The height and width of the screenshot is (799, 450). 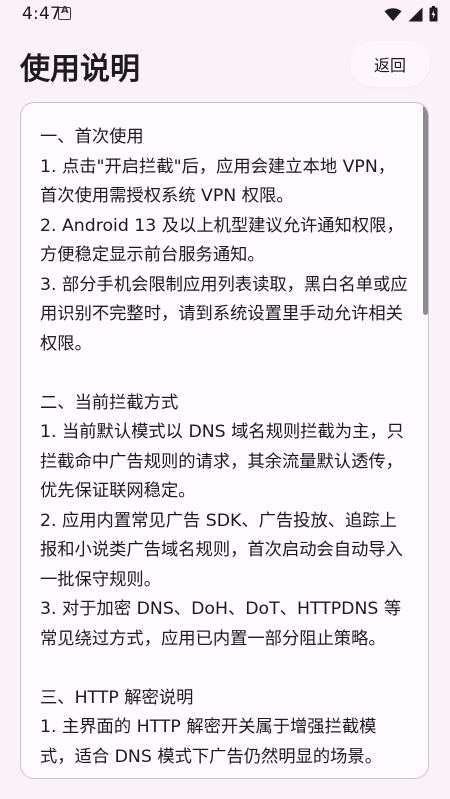 What do you see at coordinates (64, 12) in the screenshot?
I see `app-notification-icon` at bounding box center [64, 12].